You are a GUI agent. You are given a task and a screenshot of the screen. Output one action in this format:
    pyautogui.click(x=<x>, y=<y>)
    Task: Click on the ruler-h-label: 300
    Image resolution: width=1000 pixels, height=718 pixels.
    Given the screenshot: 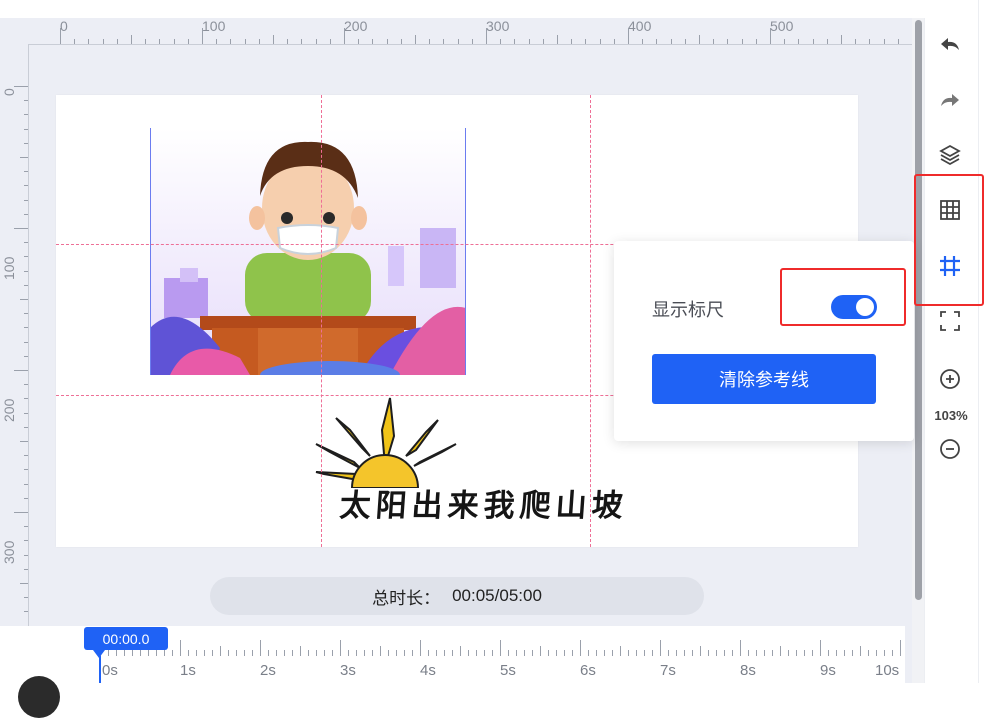 What is the action you would take?
    pyautogui.click(x=498, y=26)
    